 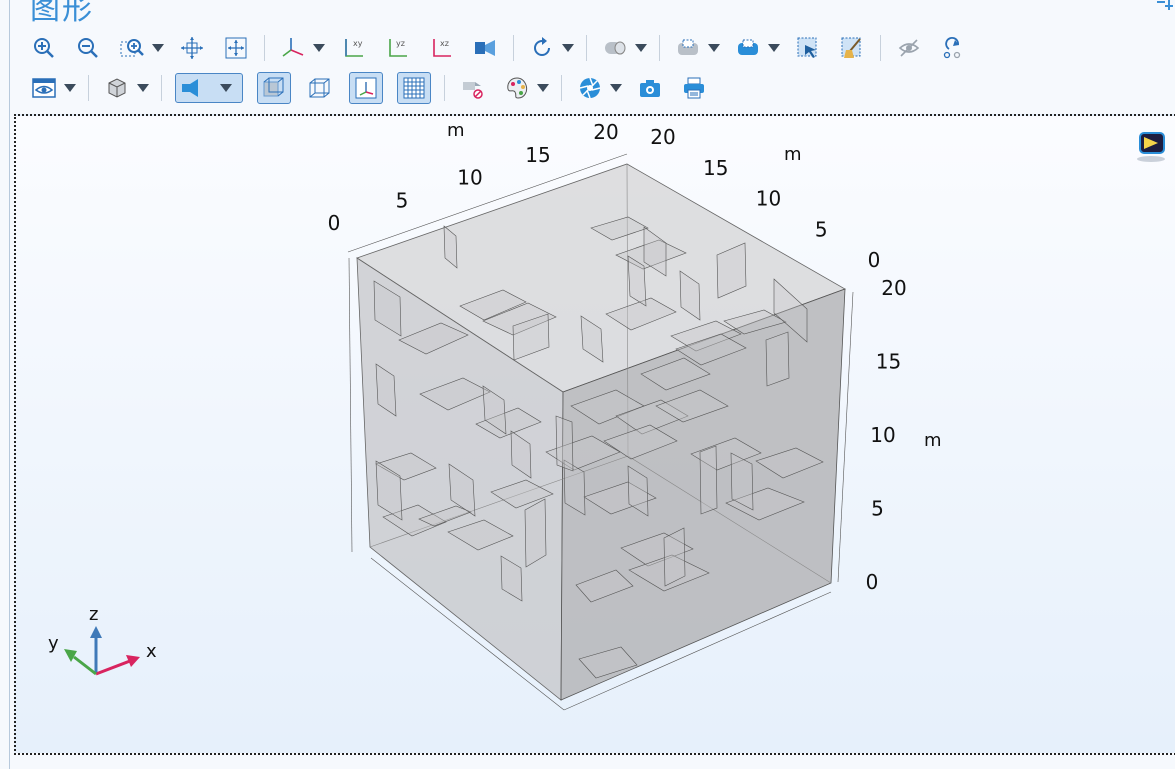 I want to click on hide-icon, so click(x=909, y=48).